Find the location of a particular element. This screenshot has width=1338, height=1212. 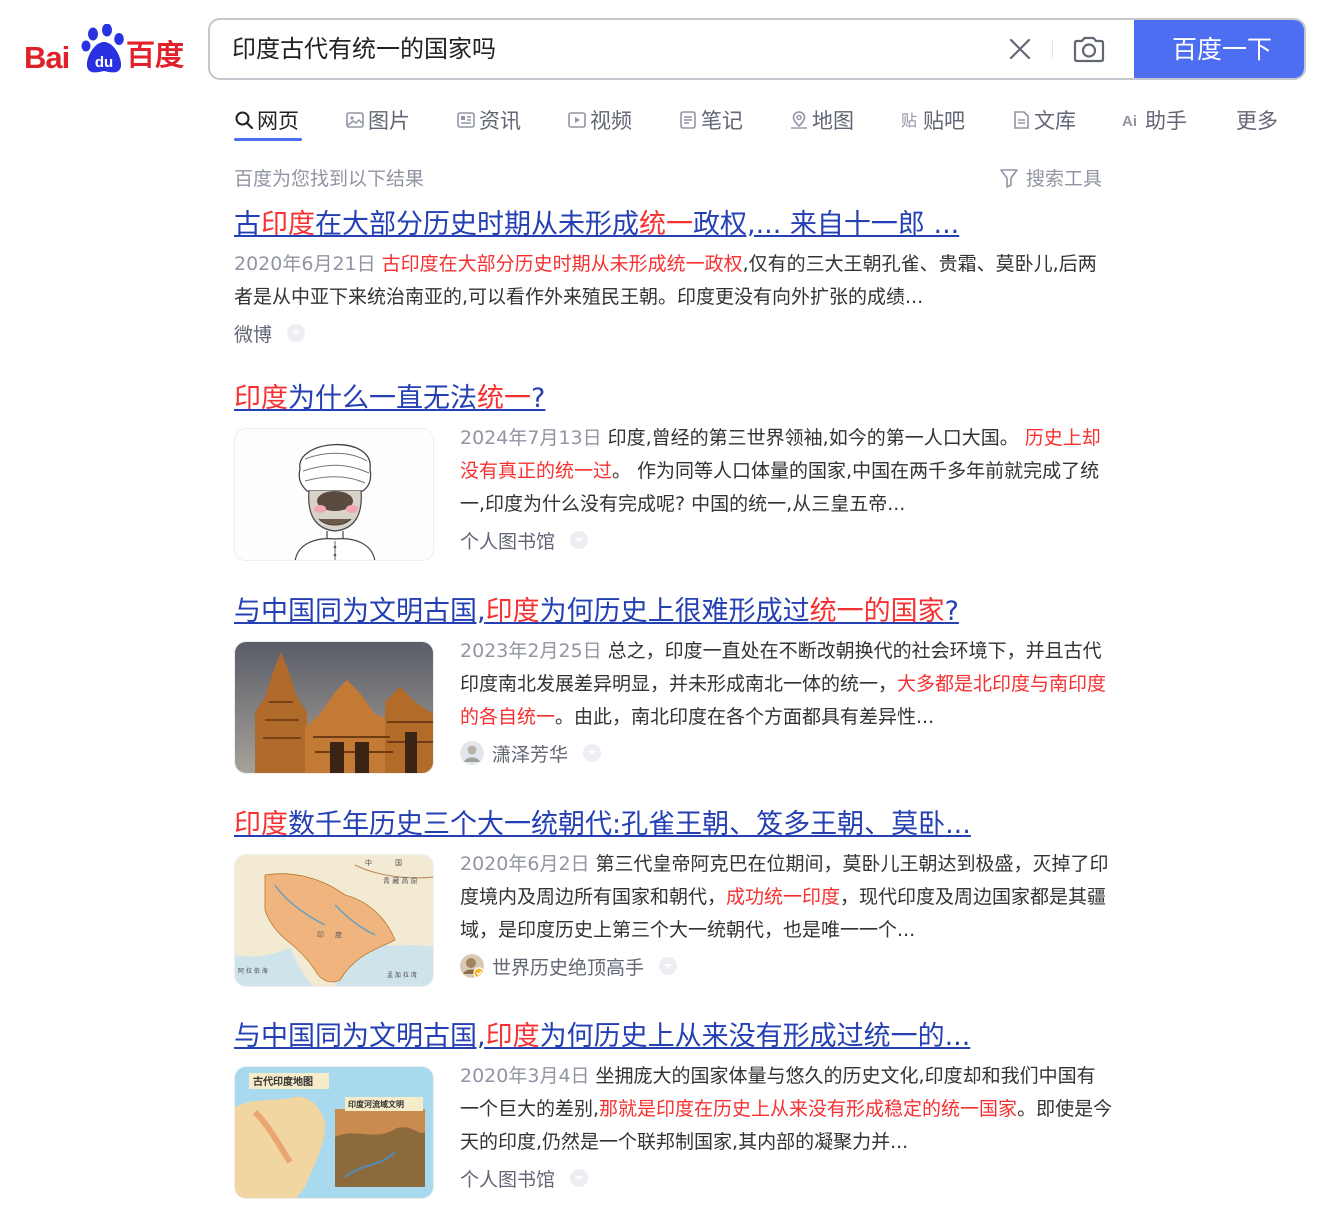

title-part: 在大部分历史时期从未形成 is located at coordinates (477, 224).